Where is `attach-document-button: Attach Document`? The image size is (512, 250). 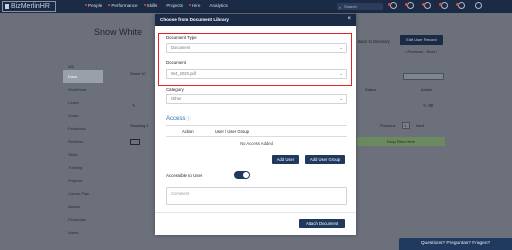
attach-document-button: Attach Document is located at coordinates (322, 223).